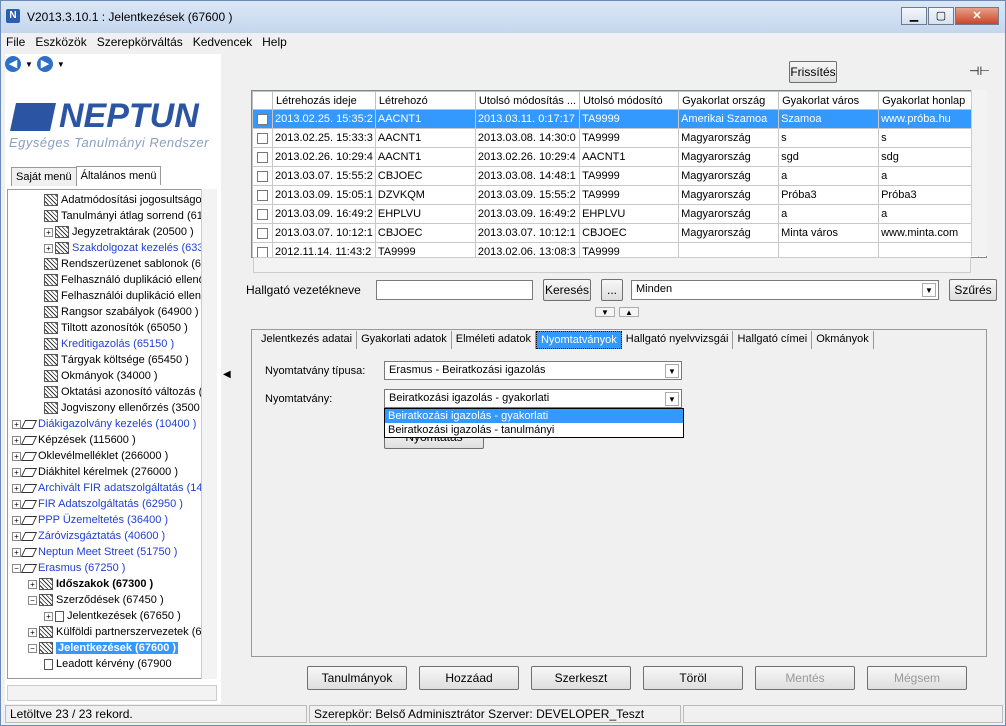 This screenshot has height=726, width=1006. Describe the element at coordinates (90, 520) in the screenshot. I see `tree-item: + PPP Üzemeltetés (36400 )` at that location.